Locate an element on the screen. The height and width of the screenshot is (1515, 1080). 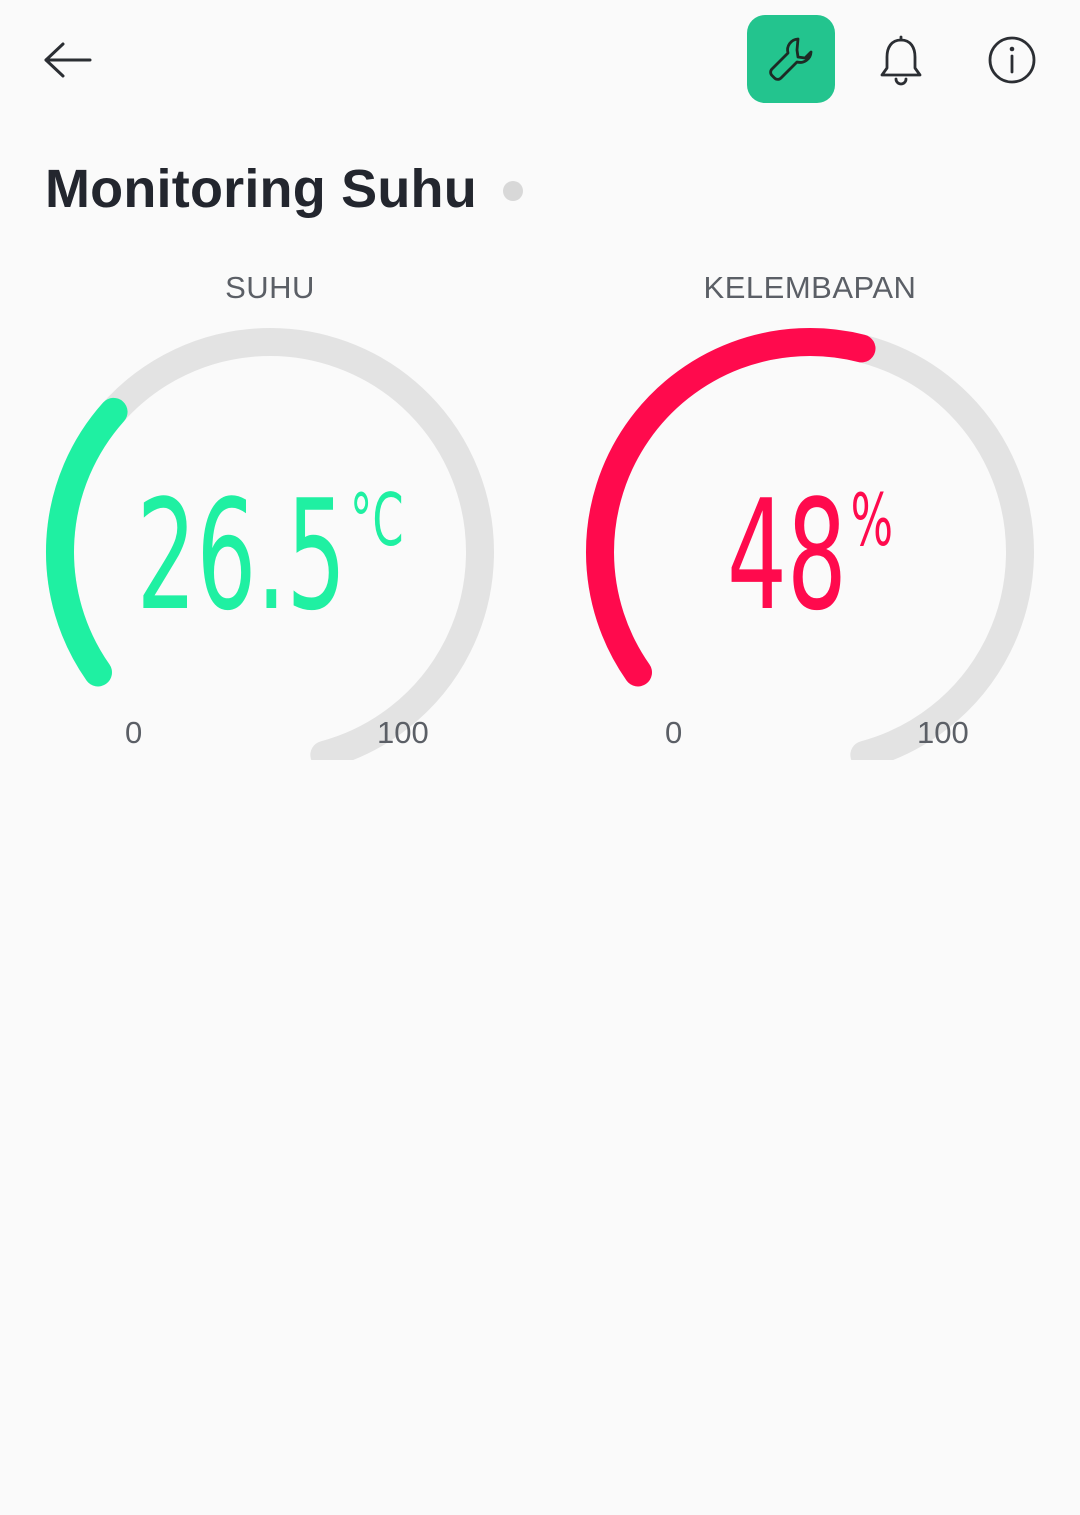
top-bar is located at coordinates (540, 60).